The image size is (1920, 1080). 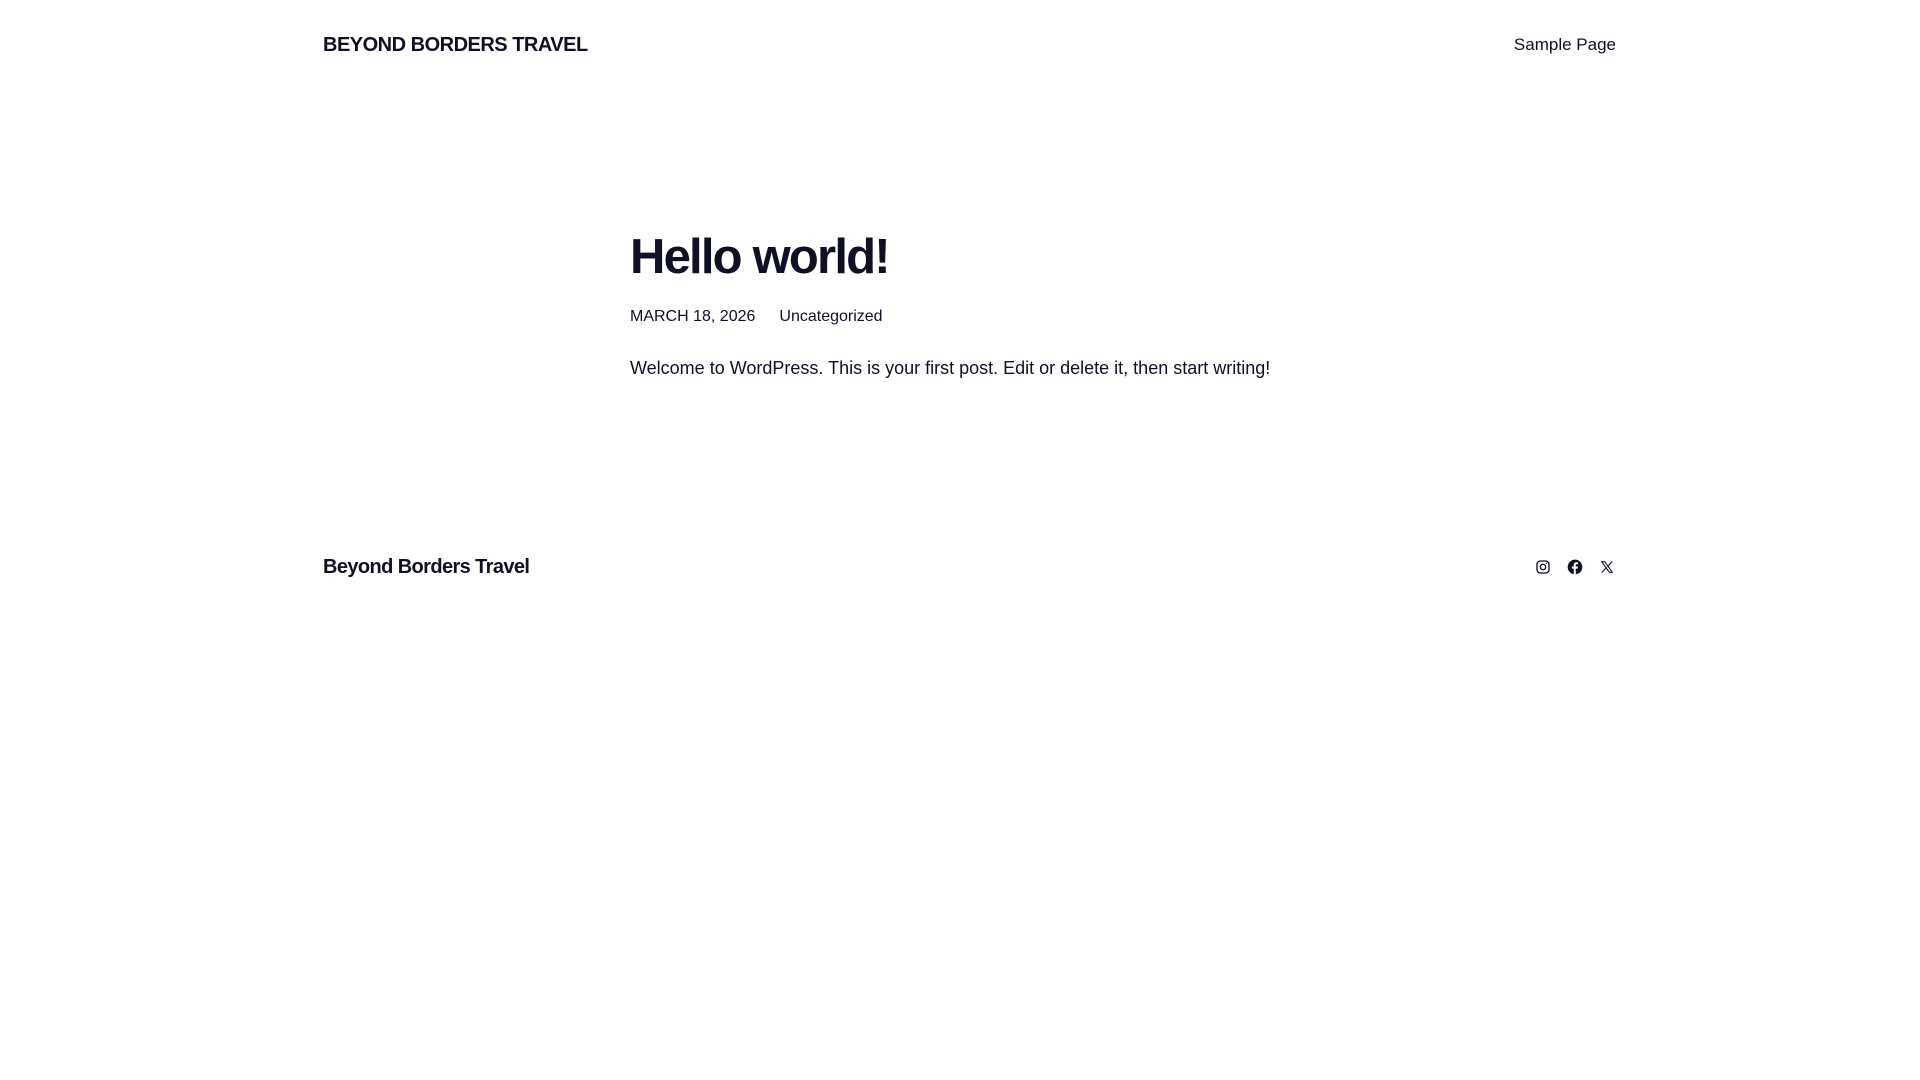 I want to click on site-title-link: BEYOND BORDERS TRAVEL, so click(x=455, y=45).